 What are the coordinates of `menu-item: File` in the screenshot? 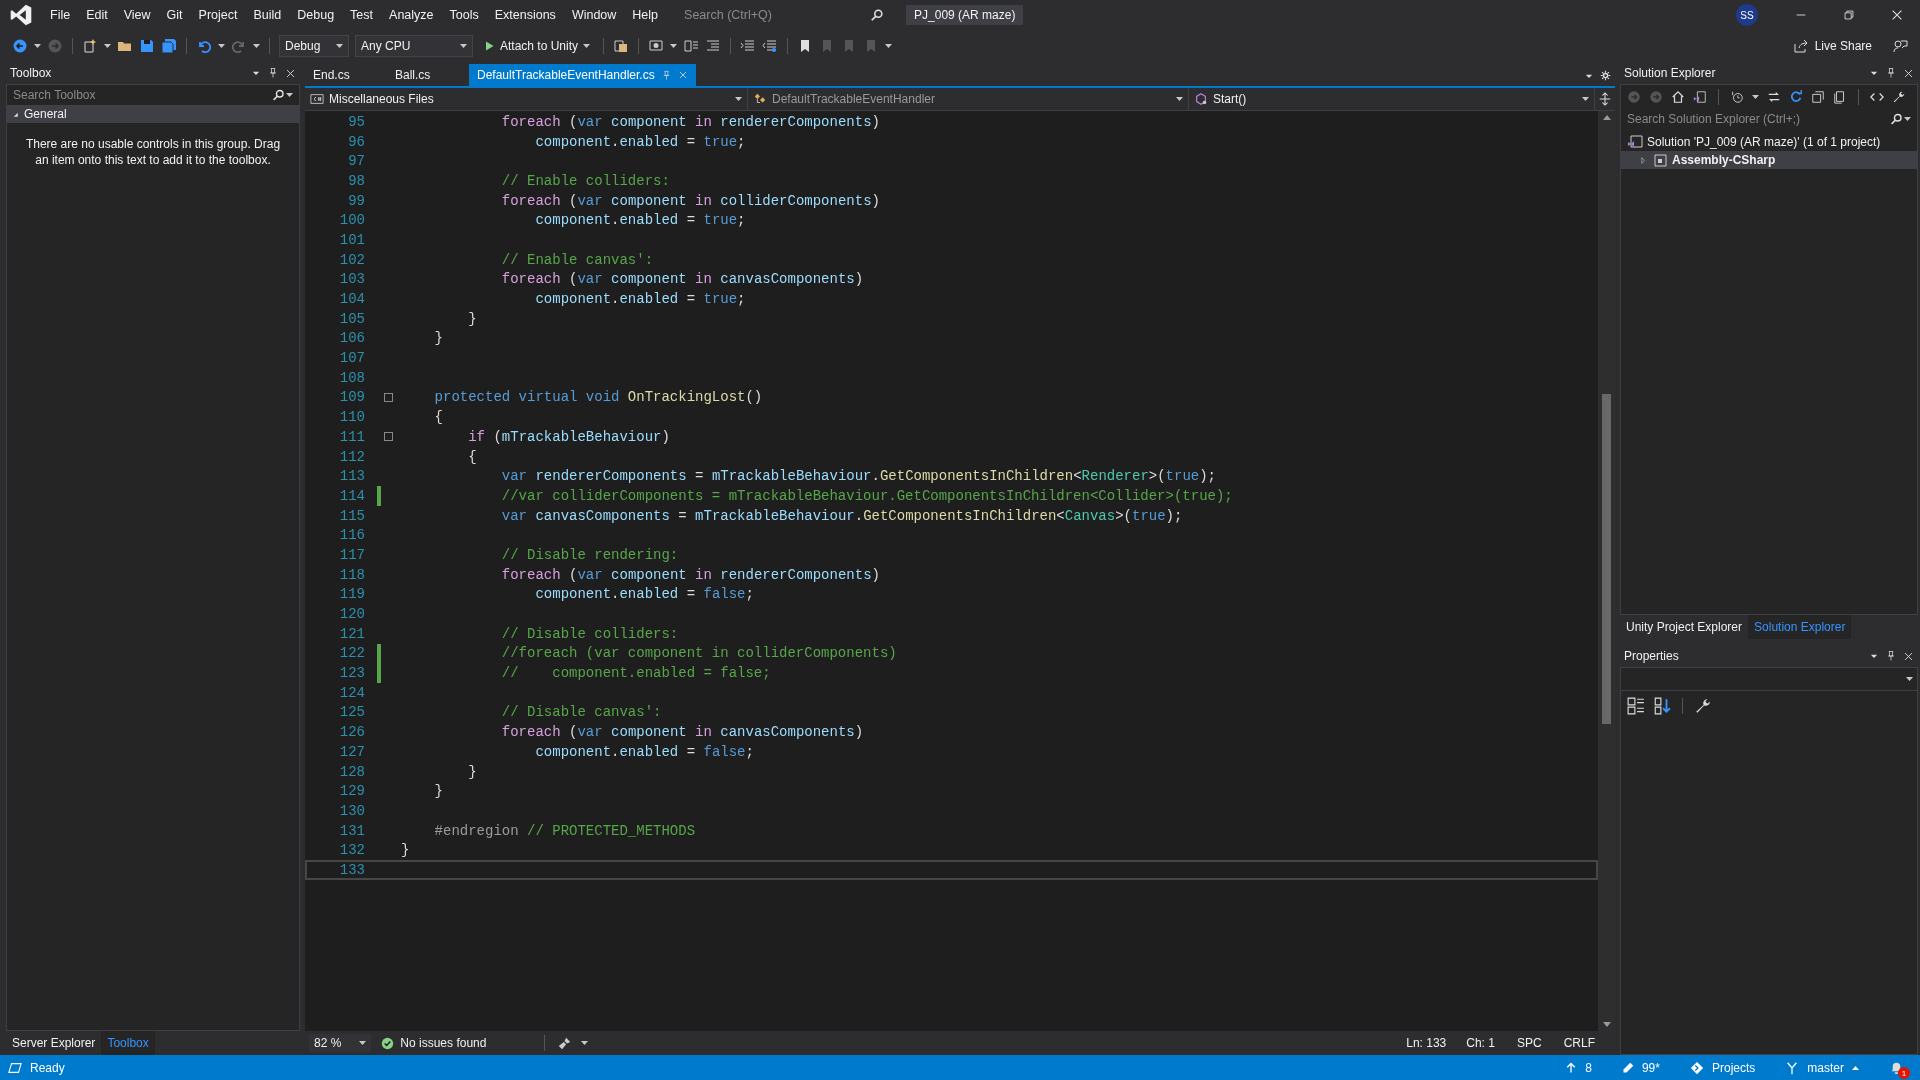 It's located at (60, 15).